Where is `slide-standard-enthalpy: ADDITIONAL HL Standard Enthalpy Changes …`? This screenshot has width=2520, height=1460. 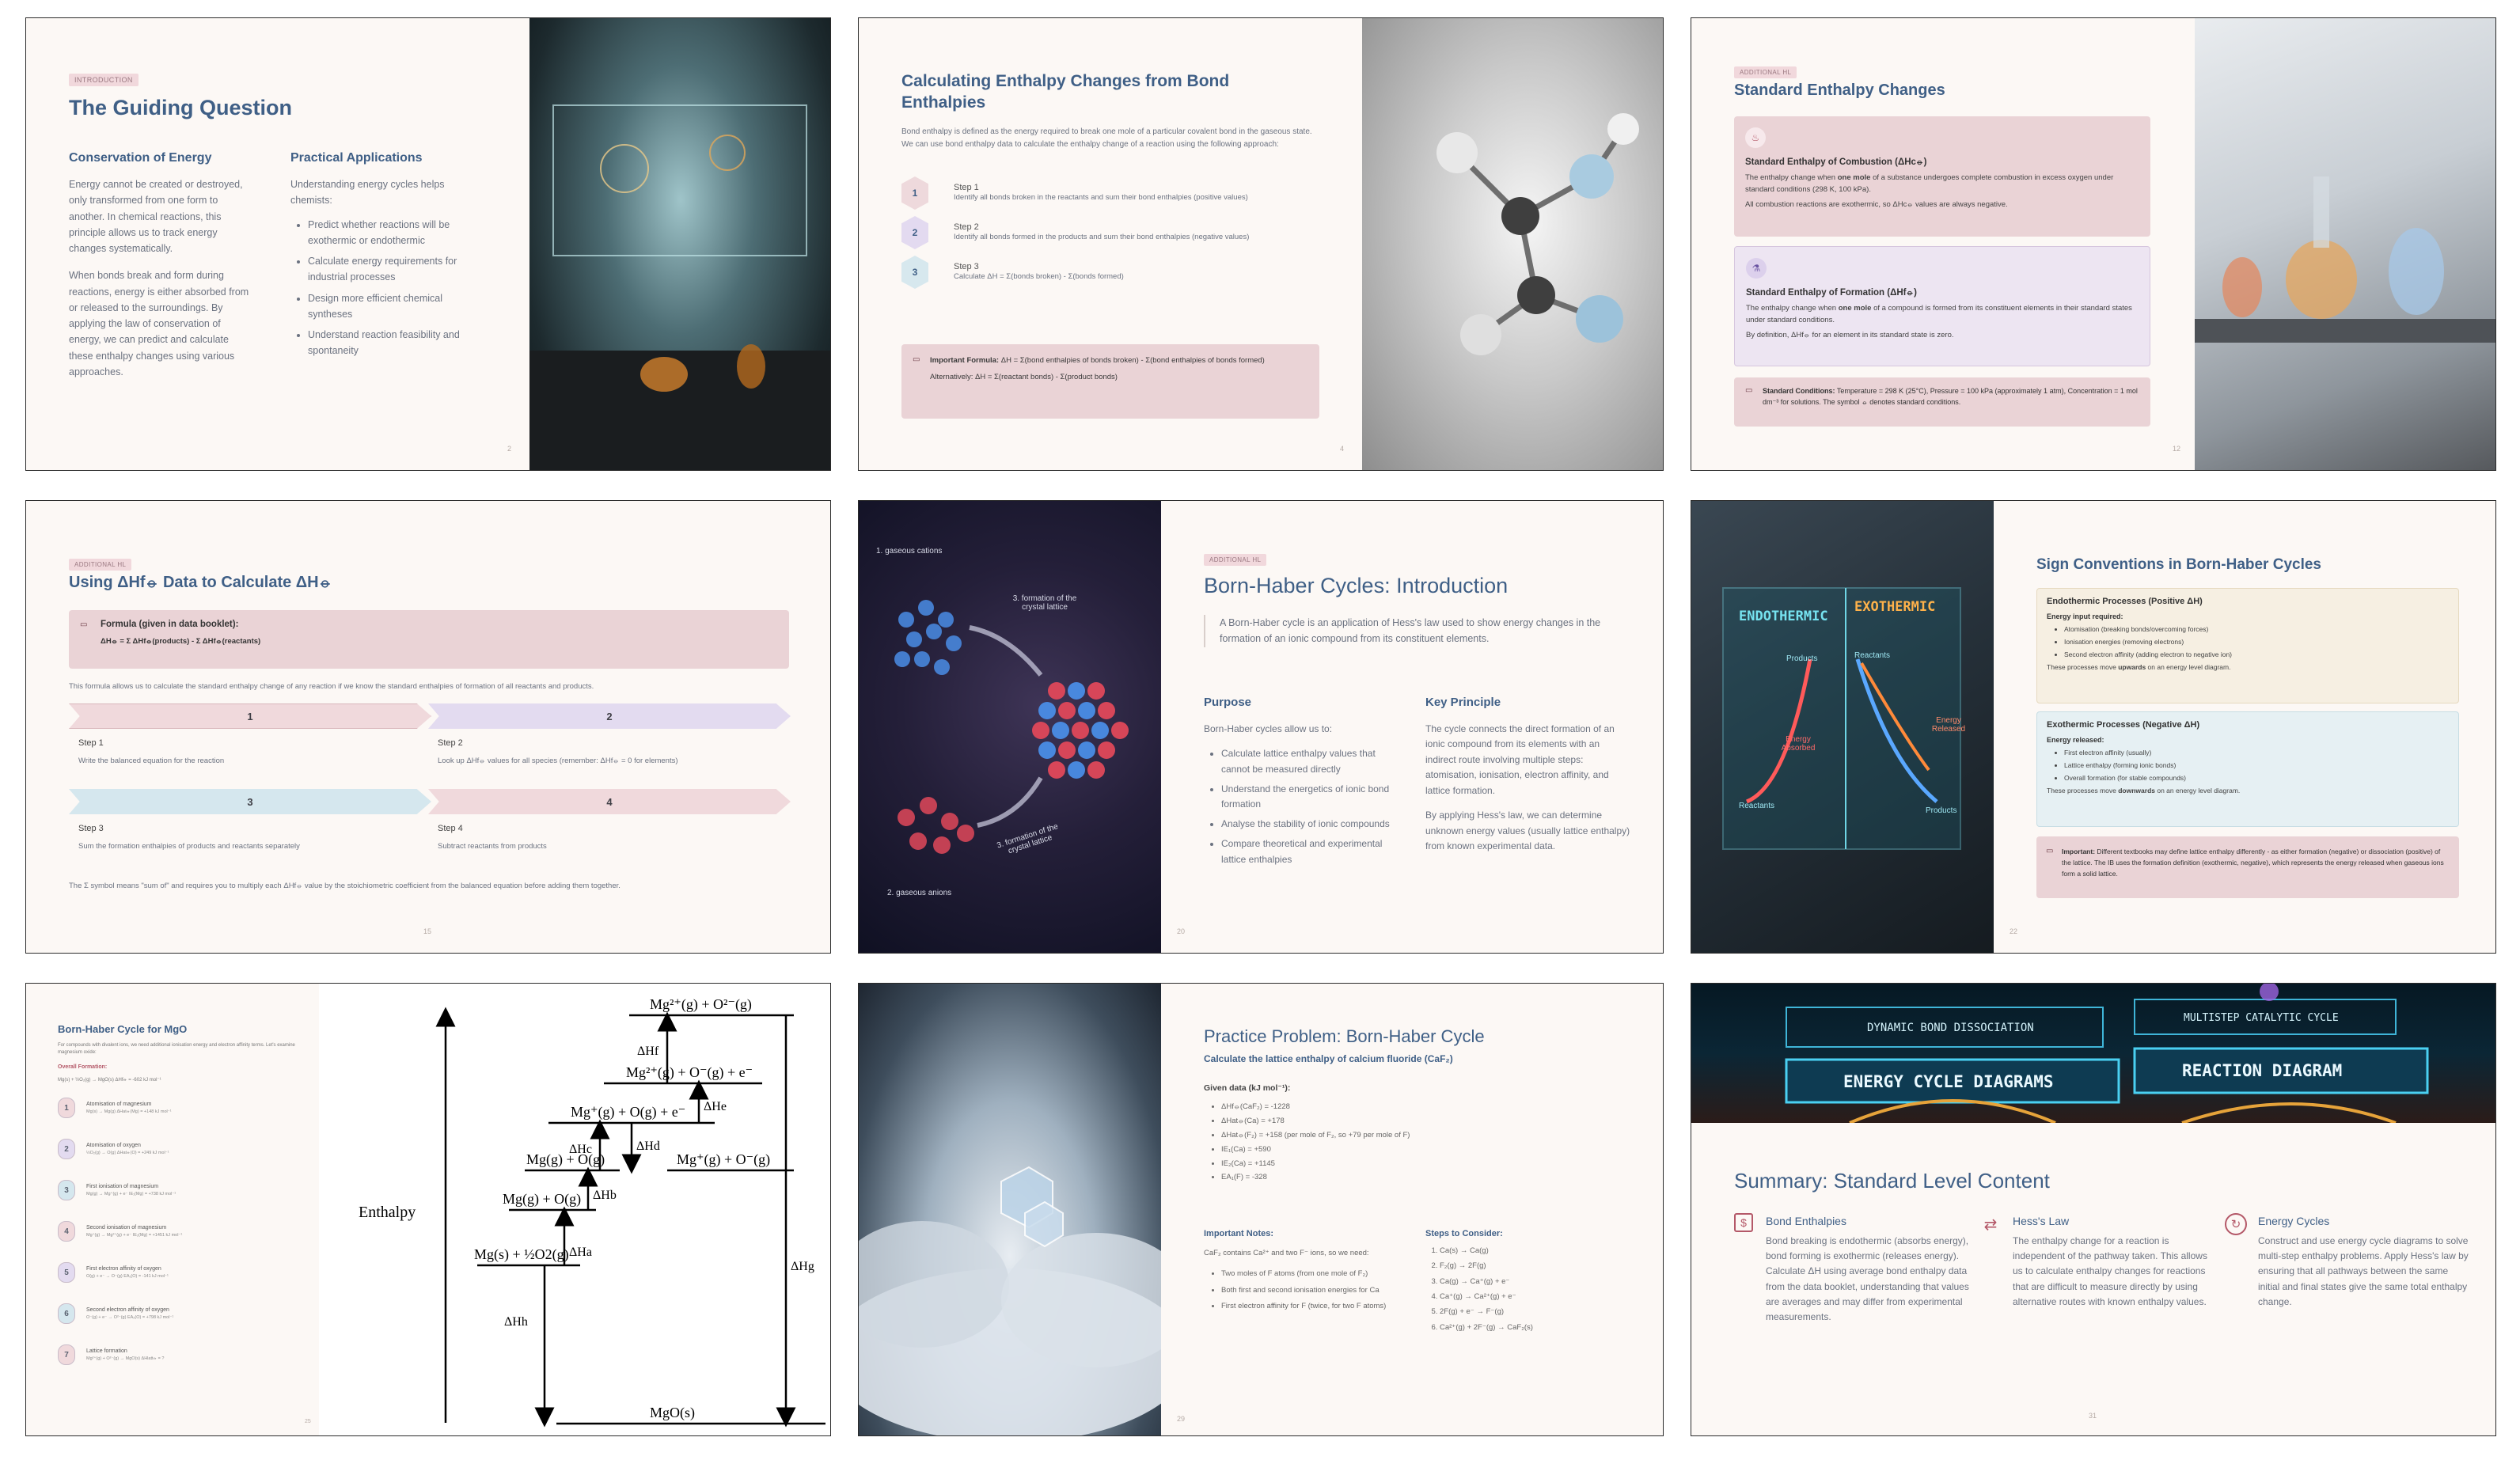 slide-standard-enthalpy: ADDITIONAL HL Standard Enthalpy Changes … is located at coordinates (2093, 244).